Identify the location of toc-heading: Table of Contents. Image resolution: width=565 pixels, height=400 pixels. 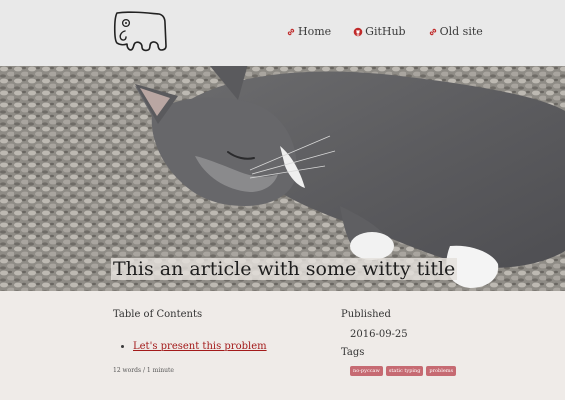
(158, 314).